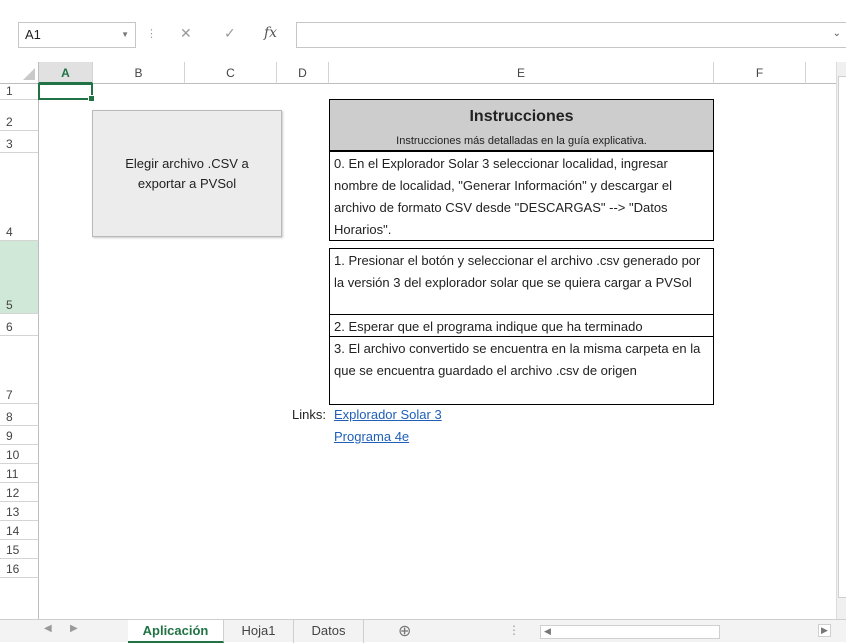  What do you see at coordinates (329, 631) in the screenshot?
I see `tab-datos: Datos` at bounding box center [329, 631].